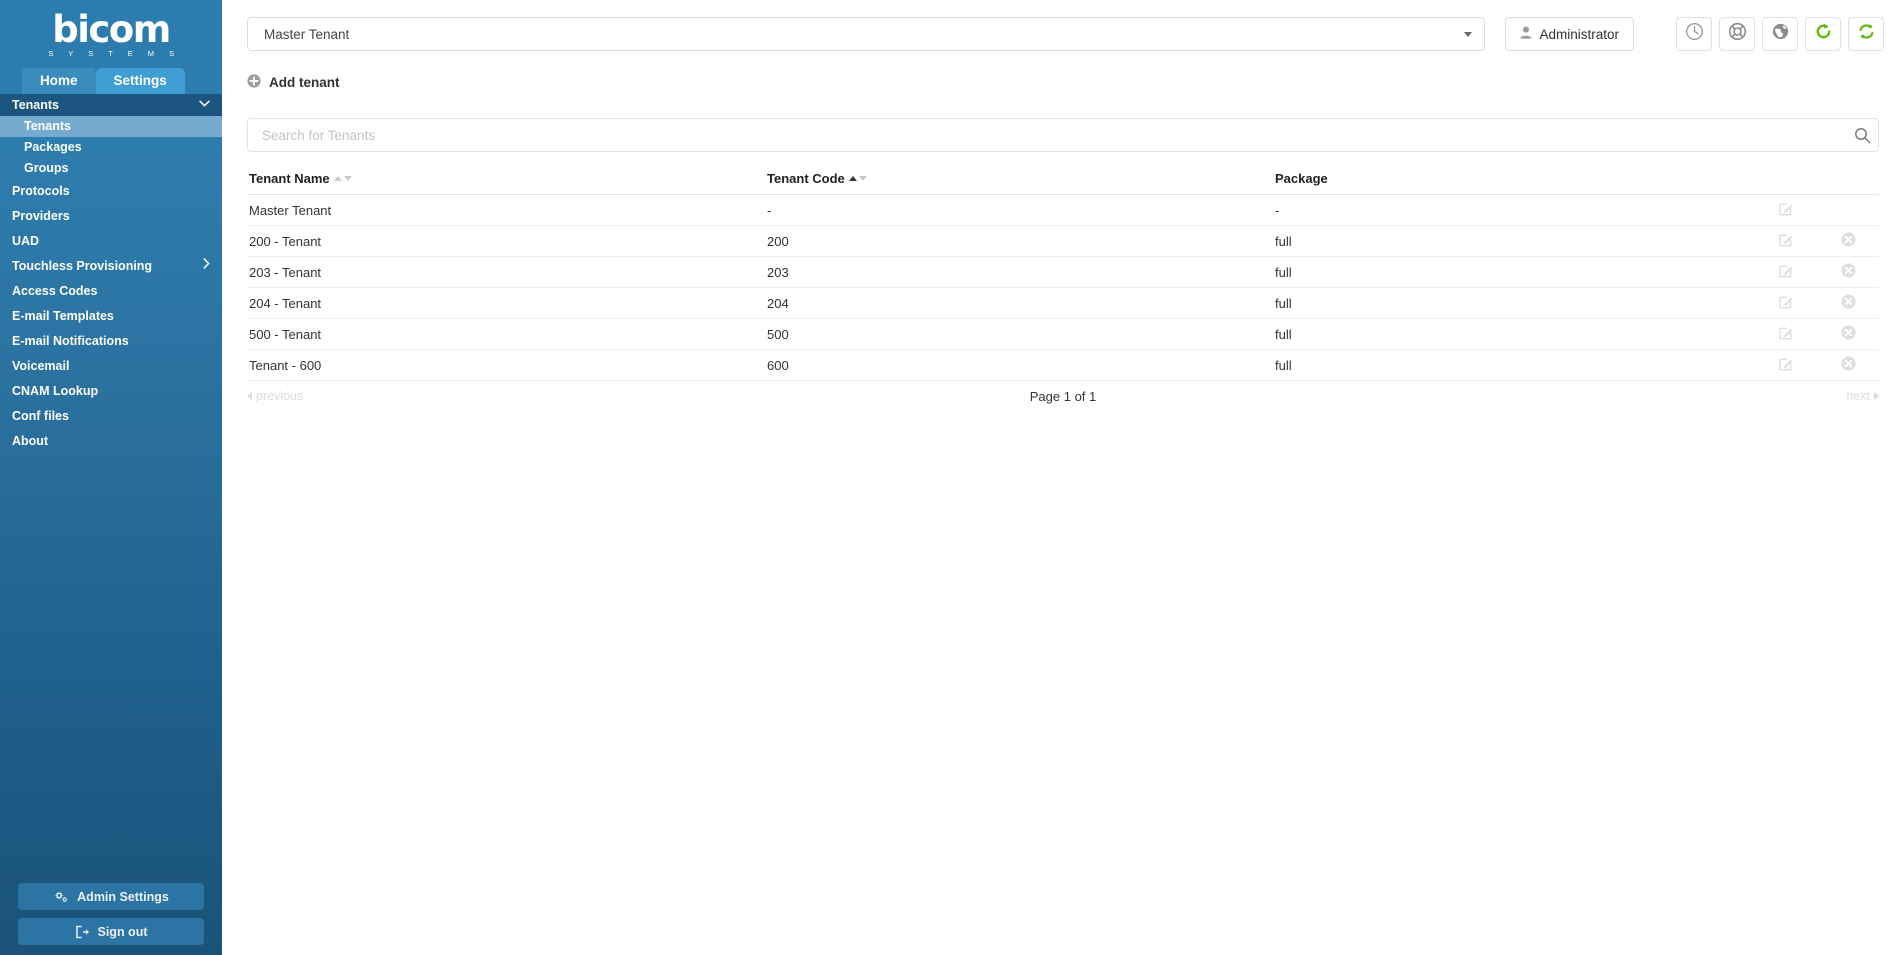 This screenshot has height=955, width=1904. What do you see at coordinates (111, 316) in the screenshot?
I see `sidebar-item-email-templates: E-mail Templates` at bounding box center [111, 316].